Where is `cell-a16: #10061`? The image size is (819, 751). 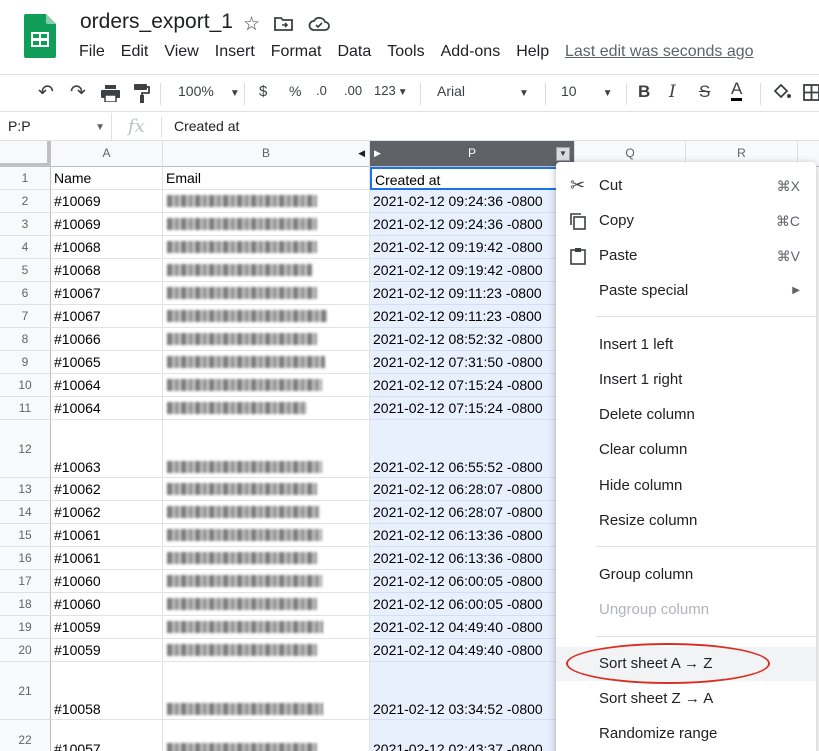
cell-a16: #10061 is located at coordinates (107, 558).